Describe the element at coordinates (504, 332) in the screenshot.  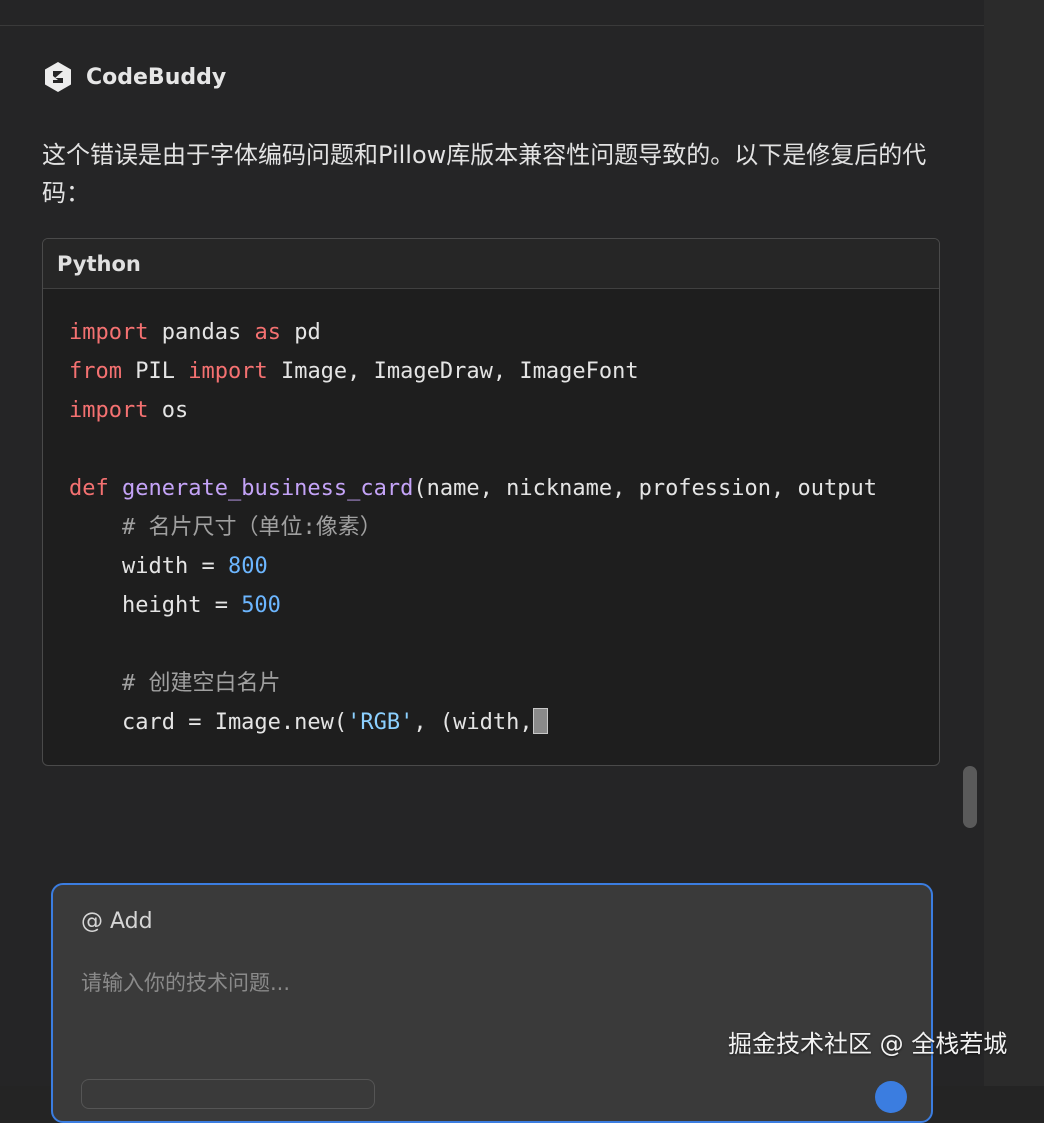
I see `code-line: import pandas as pd` at that location.